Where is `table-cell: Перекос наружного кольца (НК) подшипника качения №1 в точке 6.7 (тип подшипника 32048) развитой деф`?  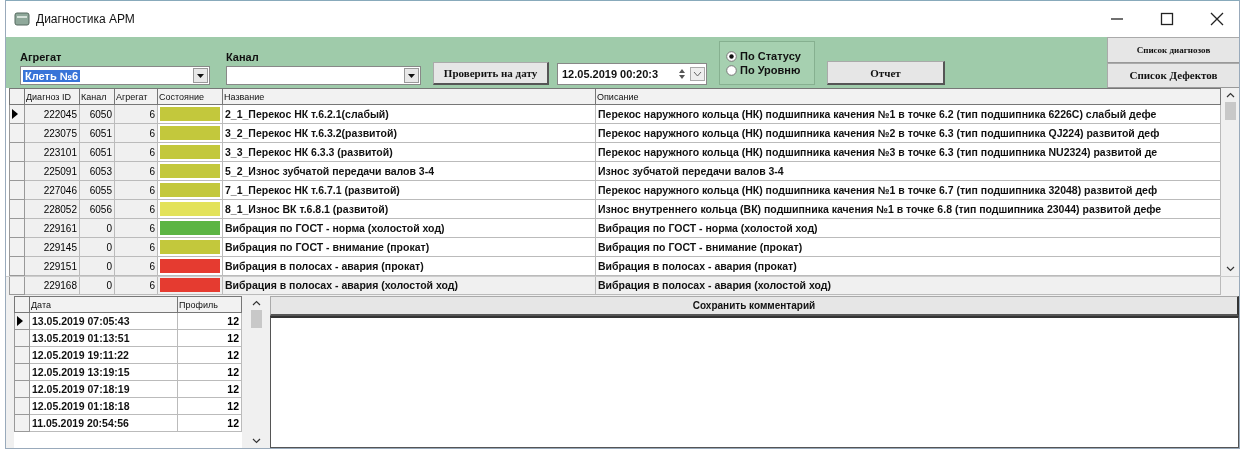
table-cell: Перекос наружного кольца (НК) подшипника качения №1 в точке 6.7 (тип подшипника 32048) развитой деф is located at coordinates (908, 190).